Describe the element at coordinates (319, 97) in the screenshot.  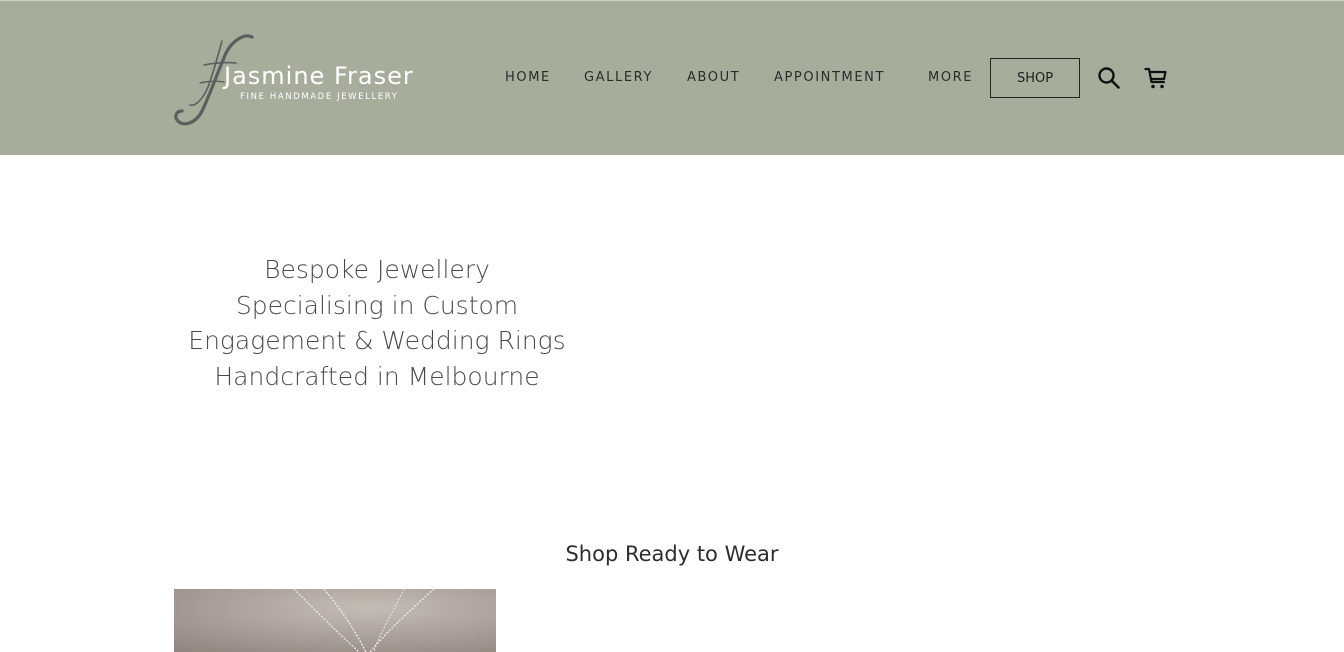
I see `brand-tagline: FINE HANDMADE JEWELLERY` at that location.